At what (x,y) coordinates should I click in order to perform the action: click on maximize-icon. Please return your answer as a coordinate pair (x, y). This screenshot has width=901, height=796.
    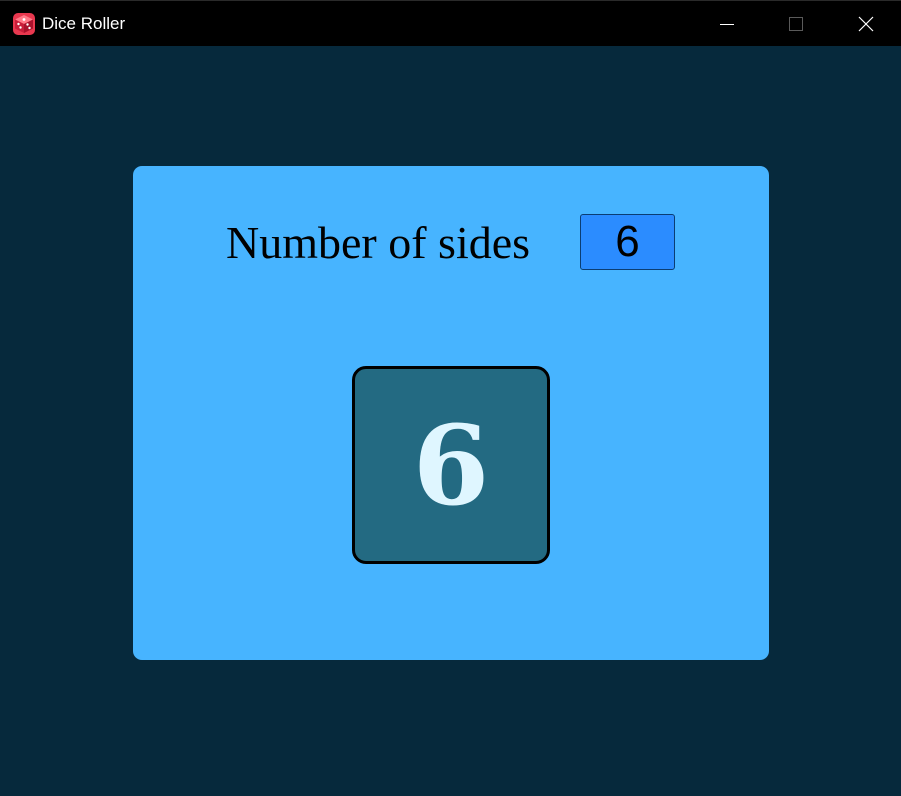
    Looking at the image, I should click on (796, 24).